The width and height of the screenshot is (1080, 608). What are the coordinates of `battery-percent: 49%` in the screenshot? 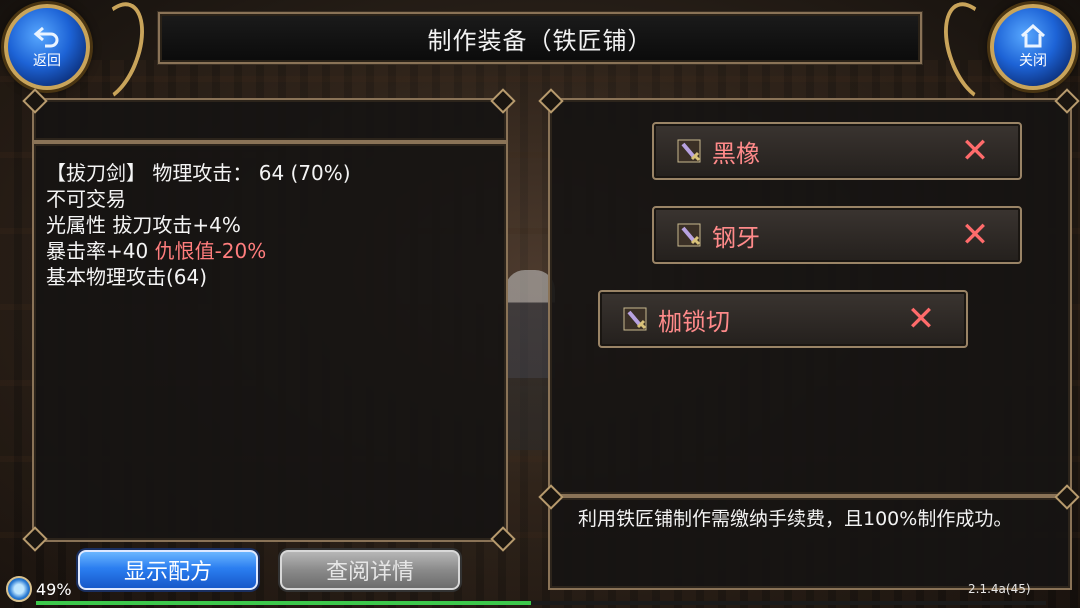 It's located at (54, 589).